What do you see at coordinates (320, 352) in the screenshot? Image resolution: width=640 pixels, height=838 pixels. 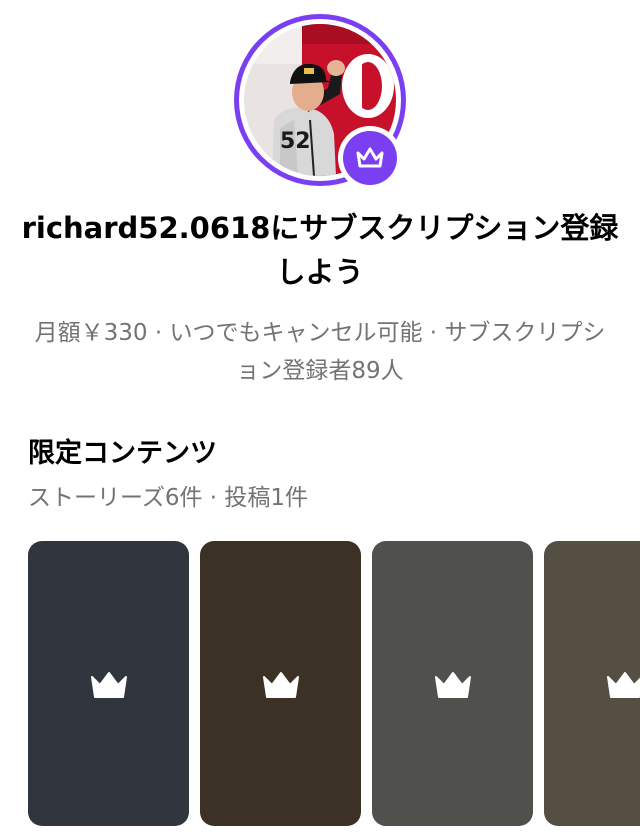 I see `subscription-details: 月額￥330 · いつでもキャンセル可能 · サブスクリプション登録者89人` at bounding box center [320, 352].